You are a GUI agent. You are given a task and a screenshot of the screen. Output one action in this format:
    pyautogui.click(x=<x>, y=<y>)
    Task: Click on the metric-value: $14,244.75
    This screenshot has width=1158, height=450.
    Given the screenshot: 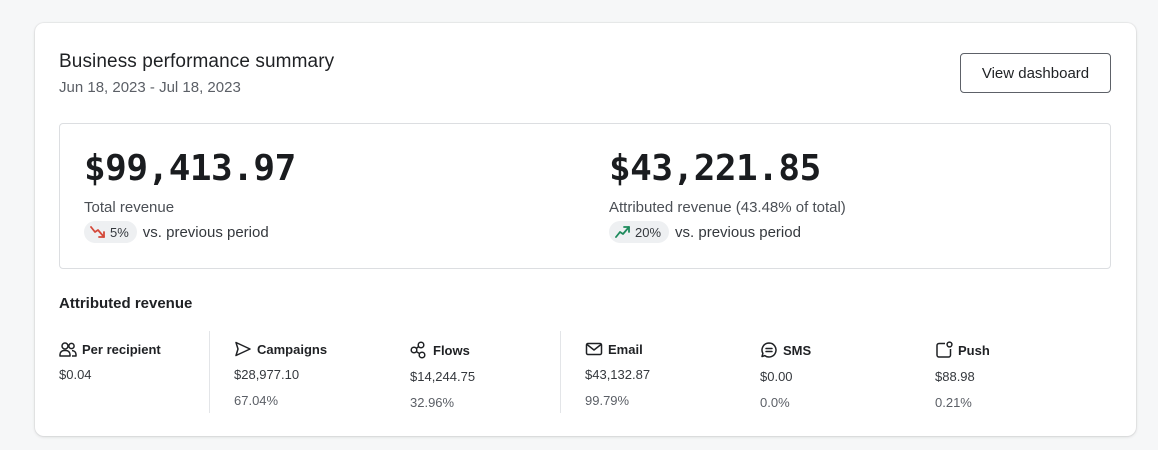 What is the action you would take?
    pyautogui.click(x=443, y=376)
    